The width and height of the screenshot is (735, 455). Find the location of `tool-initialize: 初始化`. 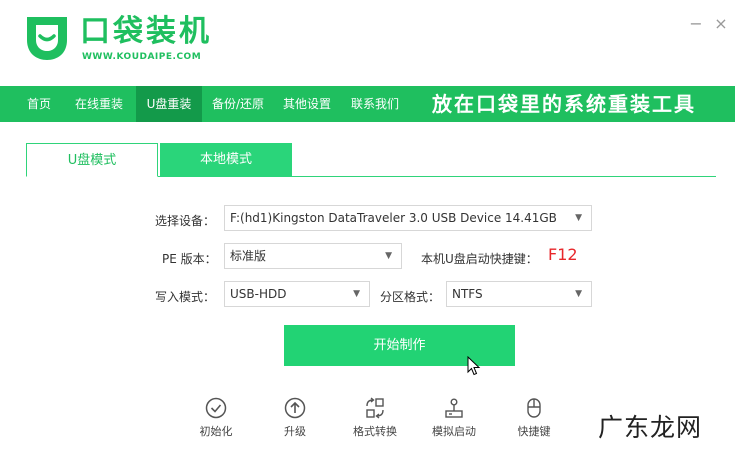

tool-initialize: 初始化 is located at coordinates (216, 418).